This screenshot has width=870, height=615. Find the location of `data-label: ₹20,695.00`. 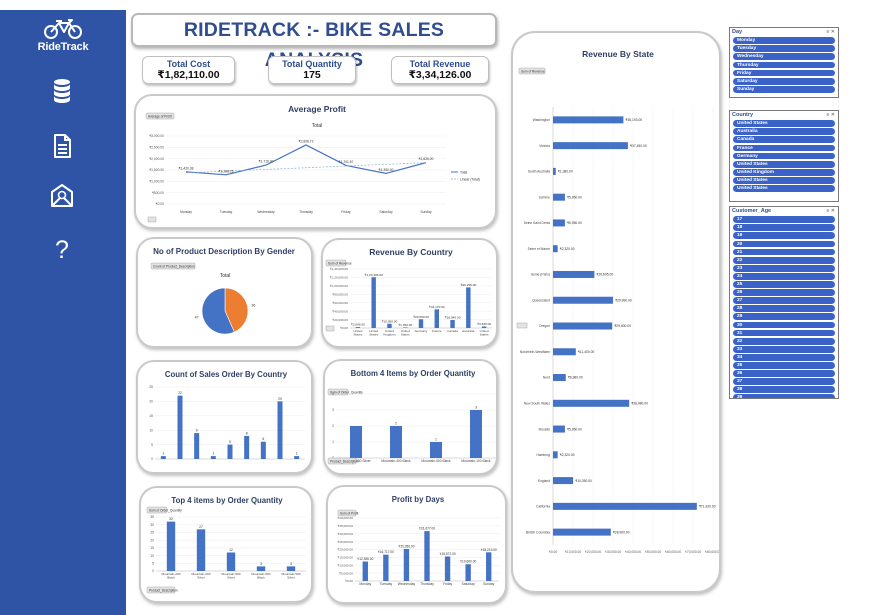

data-label: ₹20,695.00 is located at coordinates (604, 275).